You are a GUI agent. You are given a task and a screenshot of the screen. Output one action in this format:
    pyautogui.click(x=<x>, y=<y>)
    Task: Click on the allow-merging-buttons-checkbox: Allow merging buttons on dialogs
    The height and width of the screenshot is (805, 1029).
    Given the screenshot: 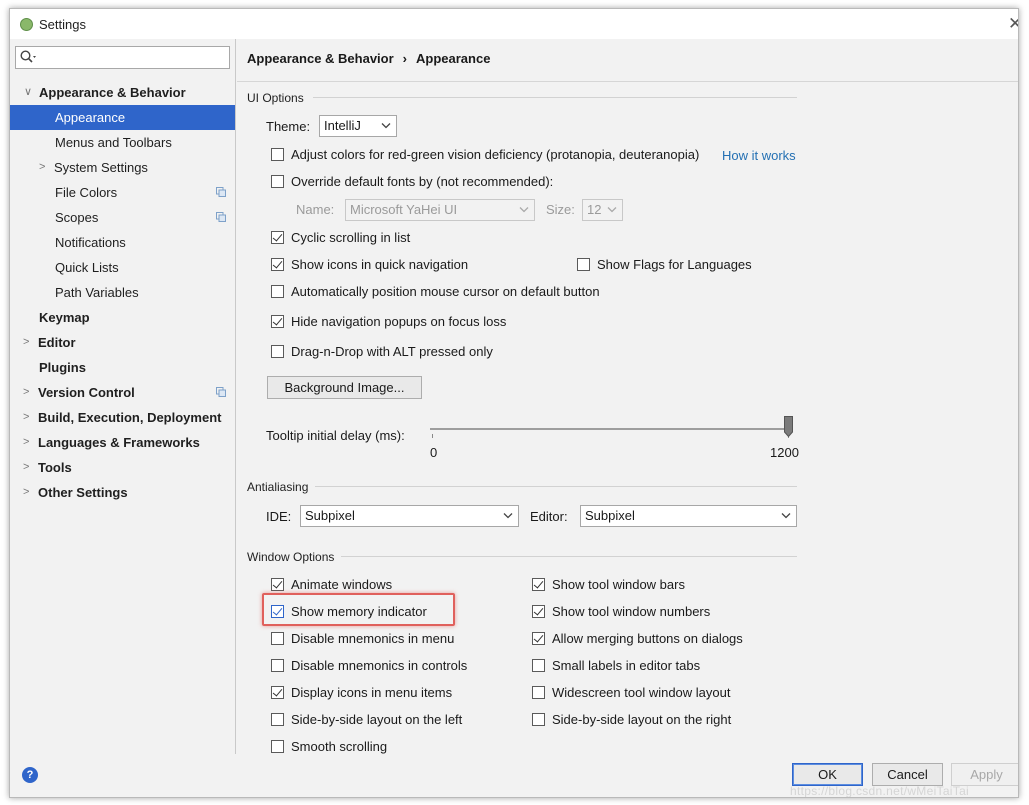 What is the action you would take?
    pyautogui.click(x=637, y=638)
    